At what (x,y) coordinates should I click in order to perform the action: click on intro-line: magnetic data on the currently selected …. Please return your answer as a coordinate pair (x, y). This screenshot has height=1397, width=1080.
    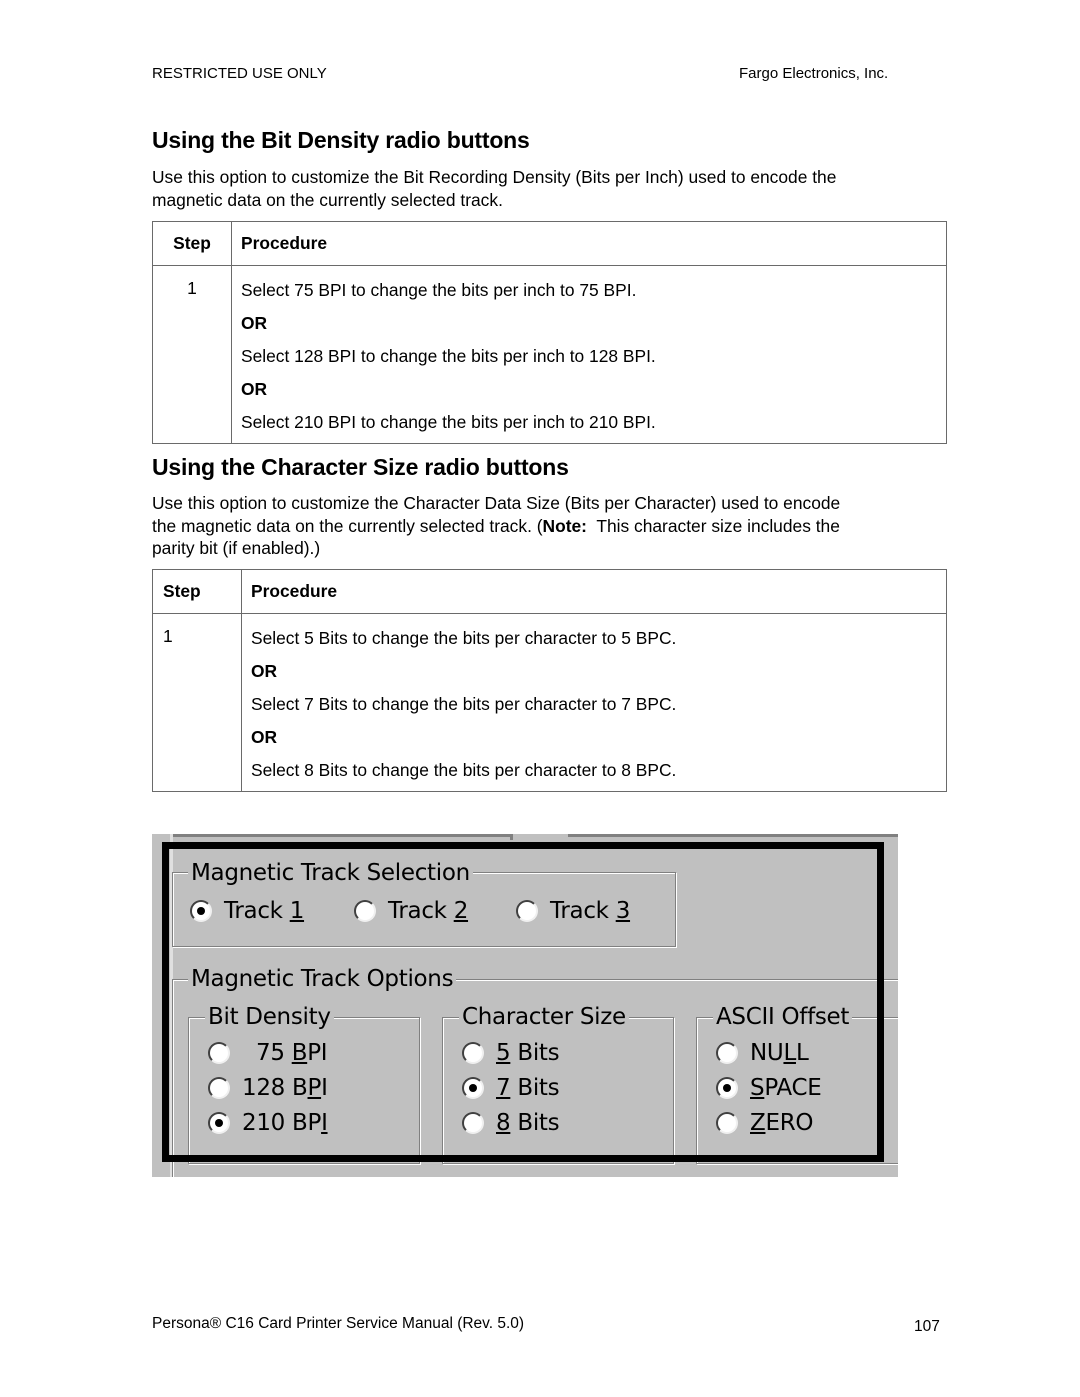
    Looking at the image, I should click on (327, 199).